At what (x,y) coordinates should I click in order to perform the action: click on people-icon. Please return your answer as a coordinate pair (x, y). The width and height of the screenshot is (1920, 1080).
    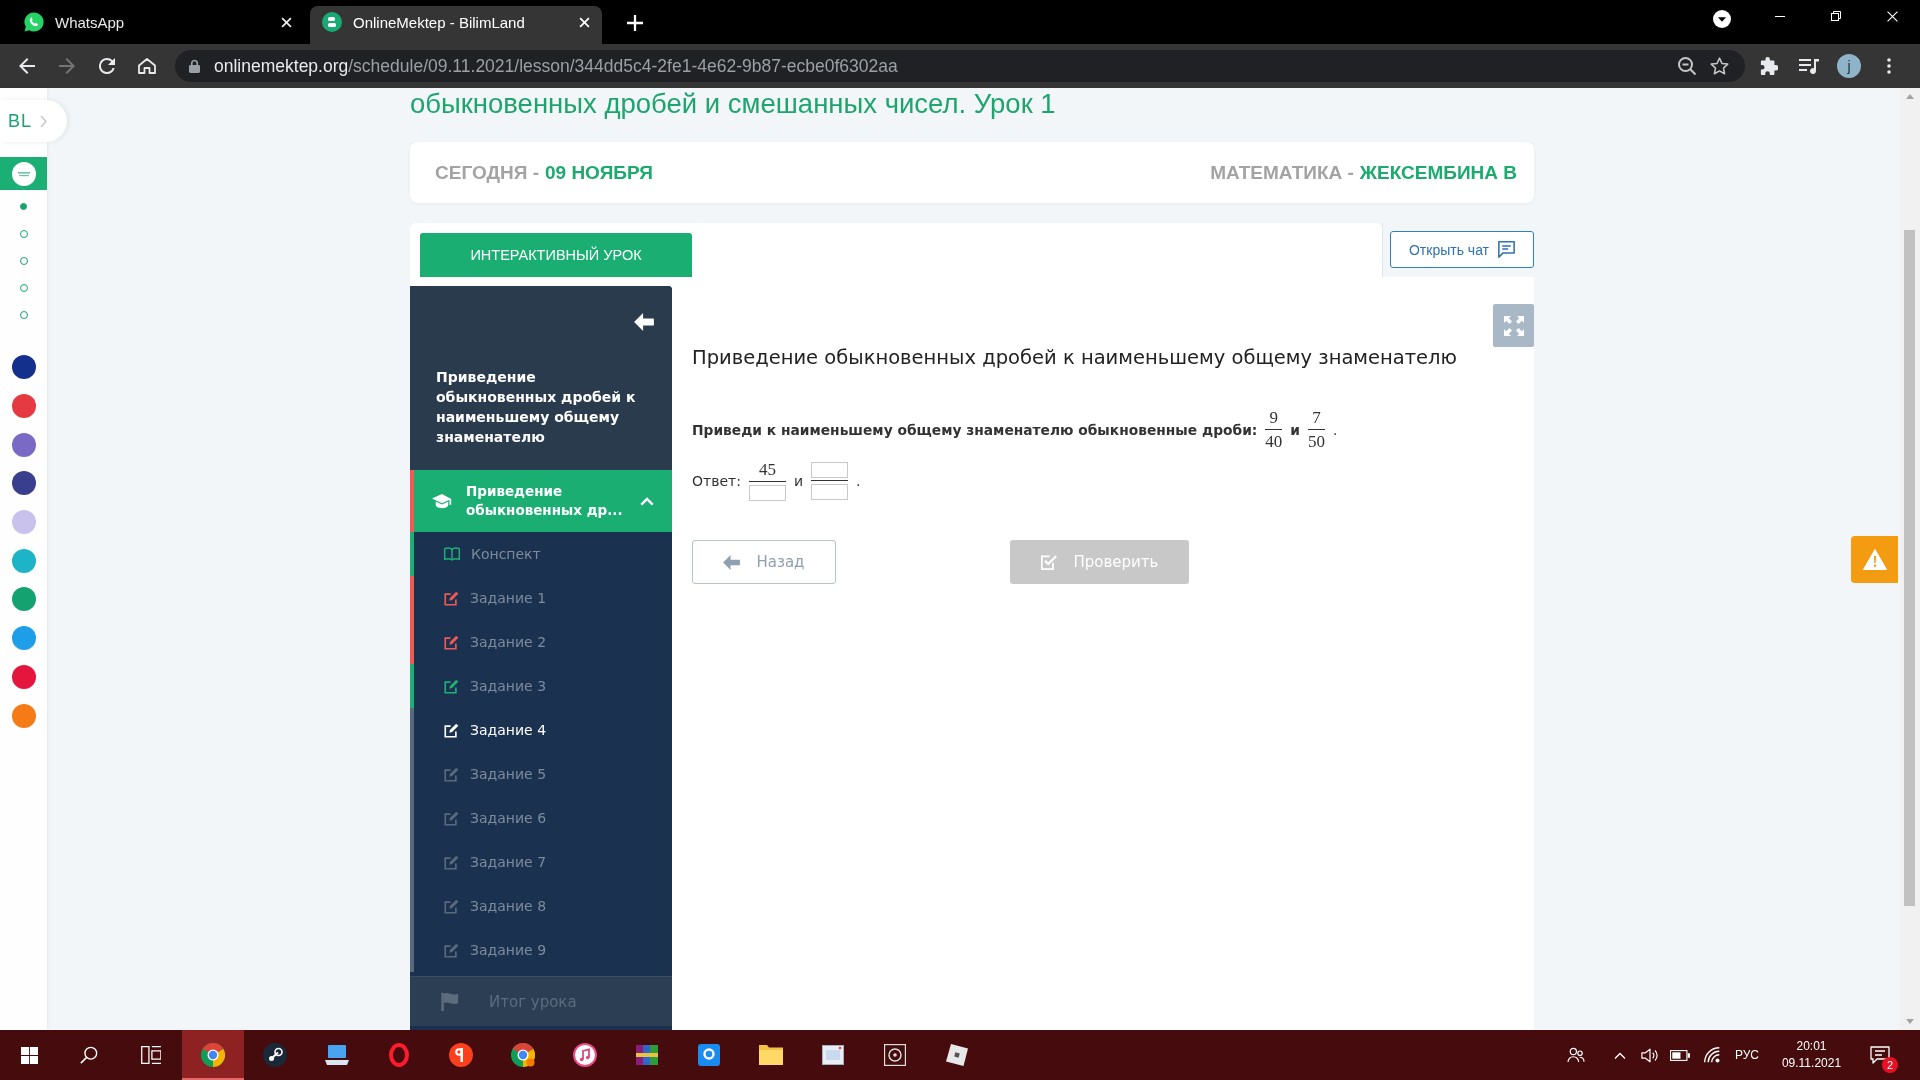
    Looking at the image, I should click on (1576, 1055).